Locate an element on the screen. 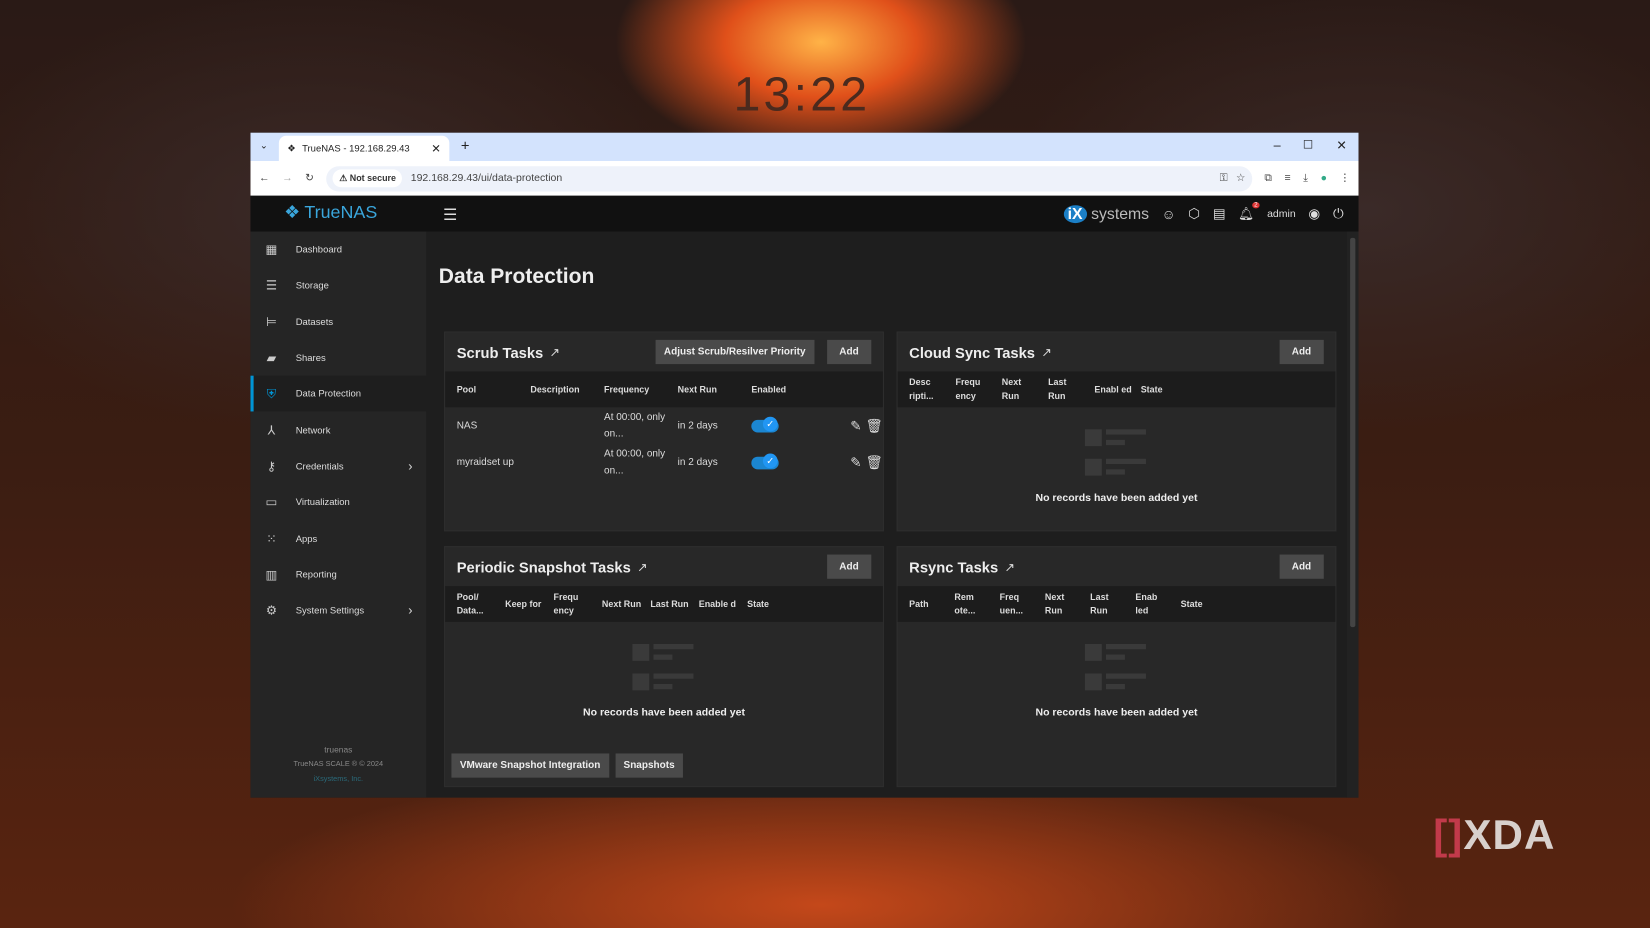  column-header: Path is located at coordinates (931, 604).